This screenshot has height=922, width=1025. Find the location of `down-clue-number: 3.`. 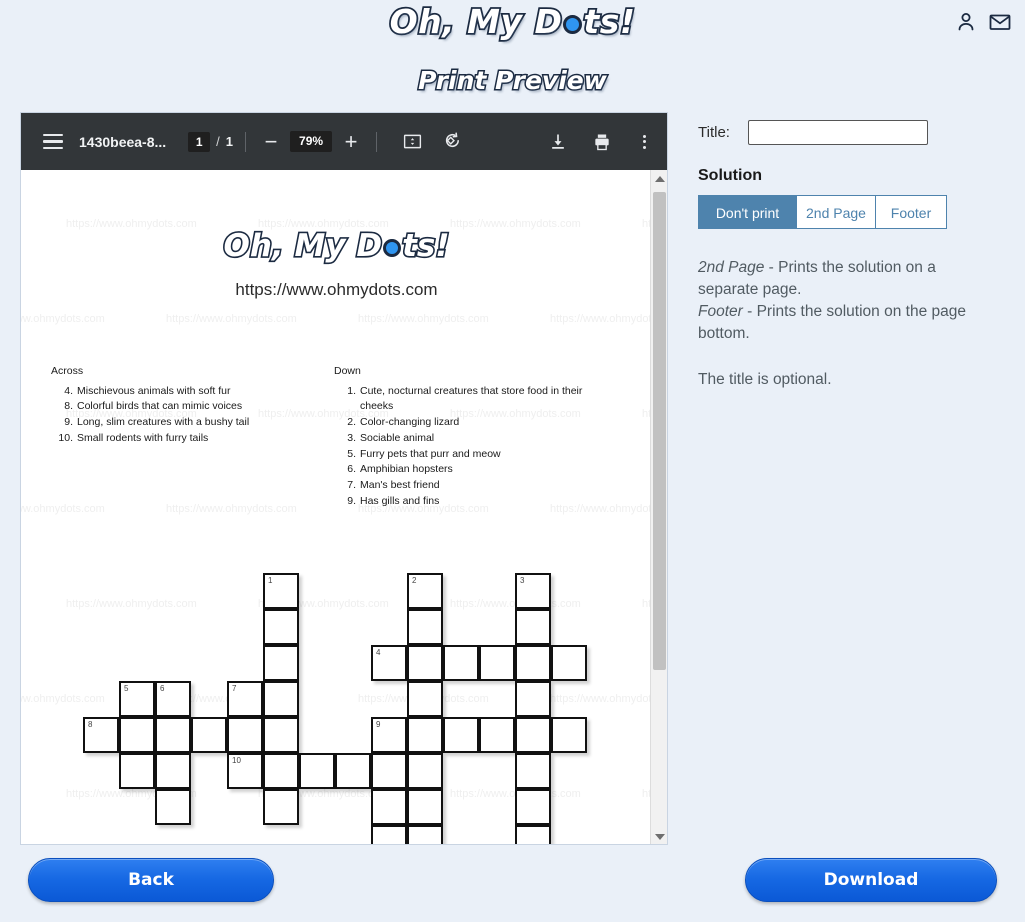

down-clue-number: 3. is located at coordinates (351, 437).